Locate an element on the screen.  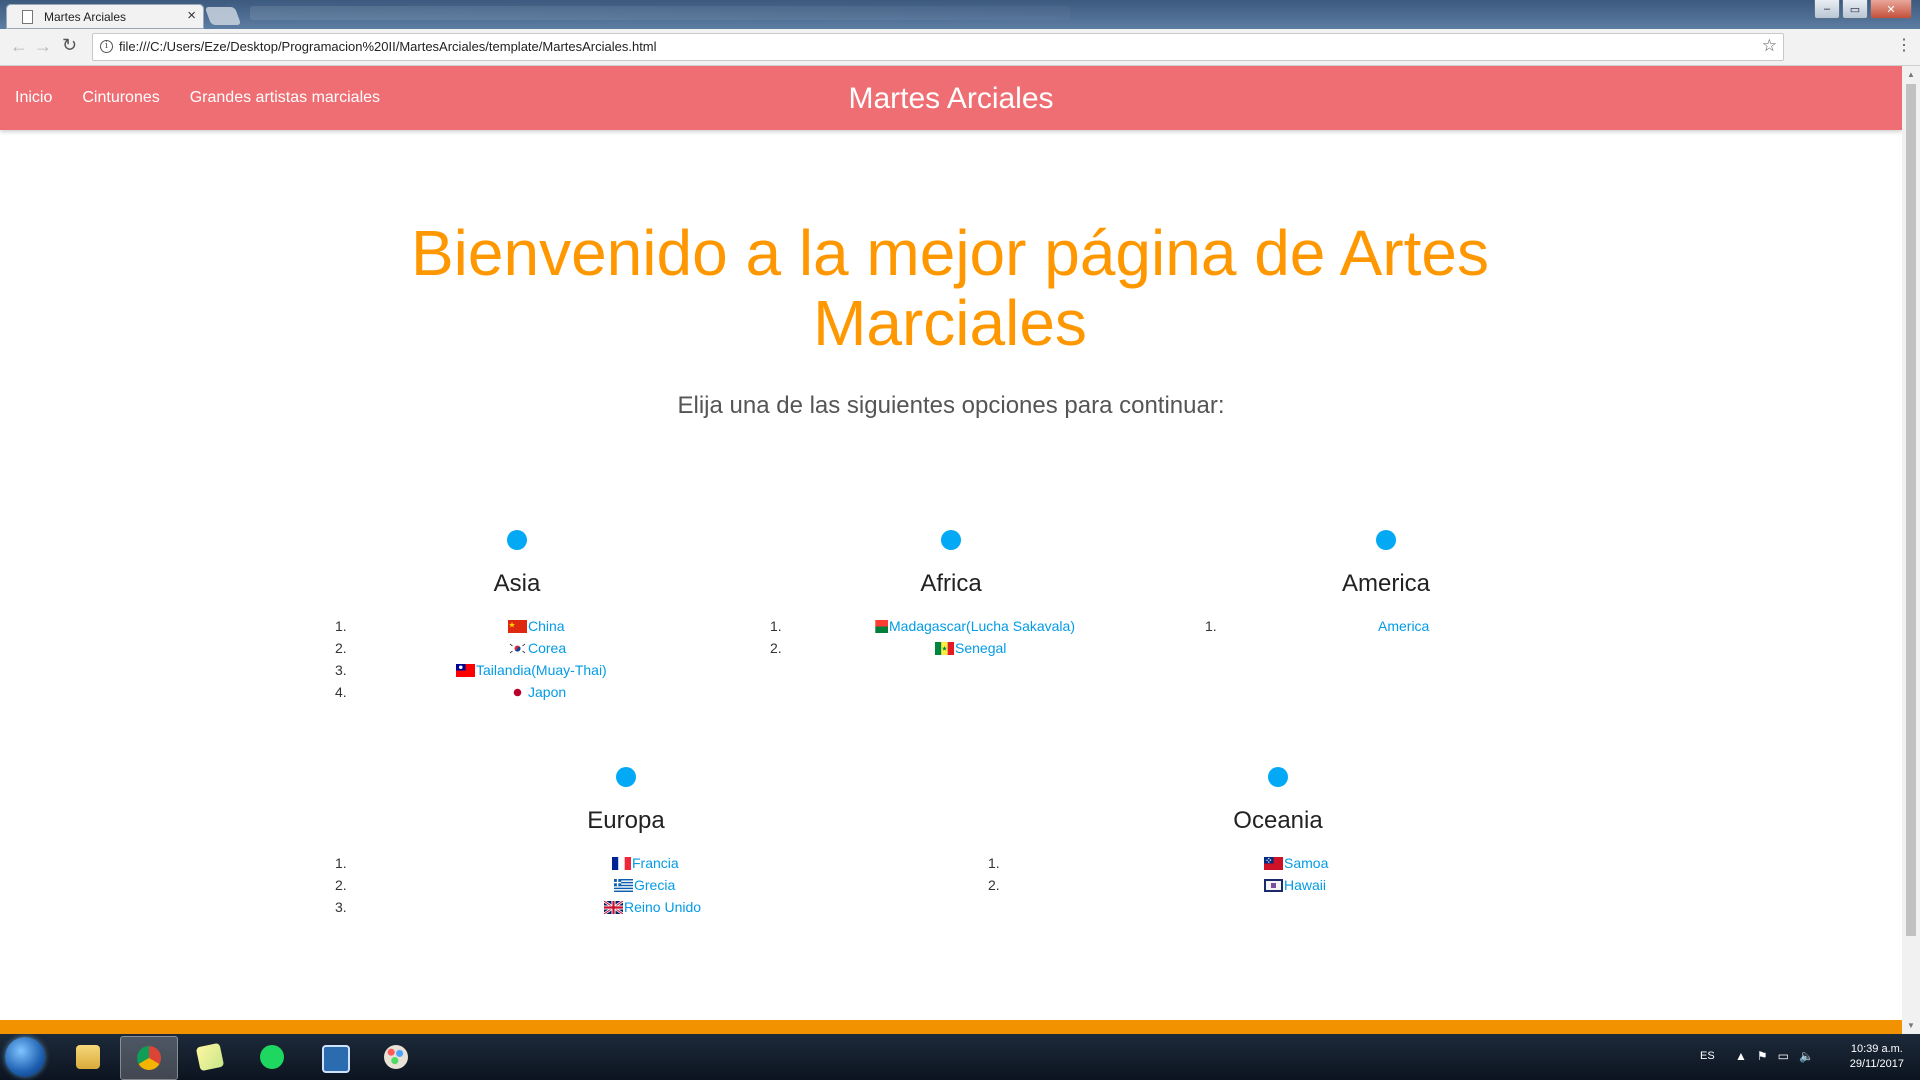
clock-date: 29/11/2017 is located at coordinates (1876, 1064).